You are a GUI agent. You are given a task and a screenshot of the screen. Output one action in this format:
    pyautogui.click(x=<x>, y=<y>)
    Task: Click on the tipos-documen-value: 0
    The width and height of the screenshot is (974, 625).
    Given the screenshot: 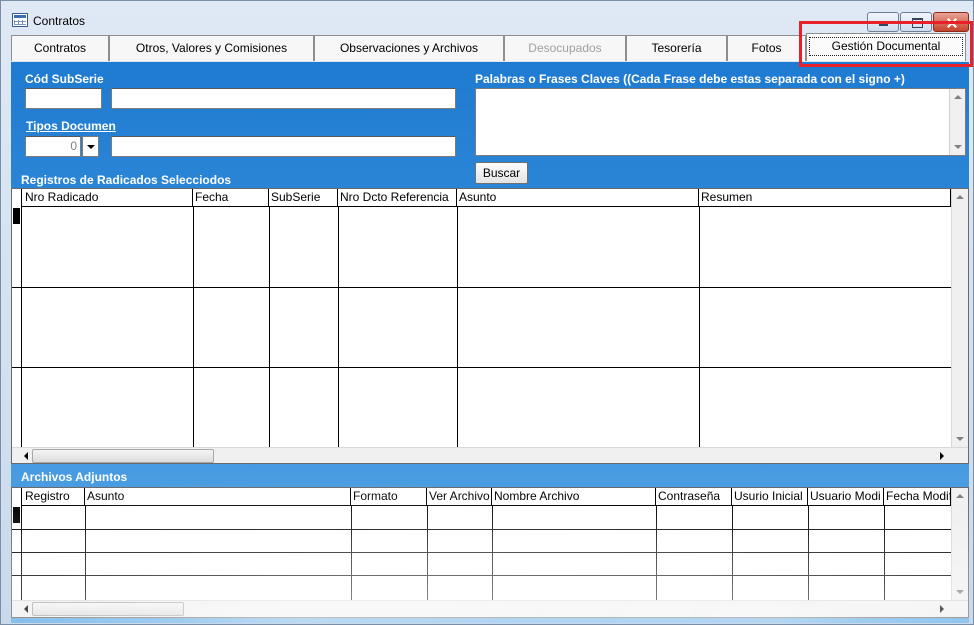 What is the action you would take?
    pyautogui.click(x=53, y=146)
    